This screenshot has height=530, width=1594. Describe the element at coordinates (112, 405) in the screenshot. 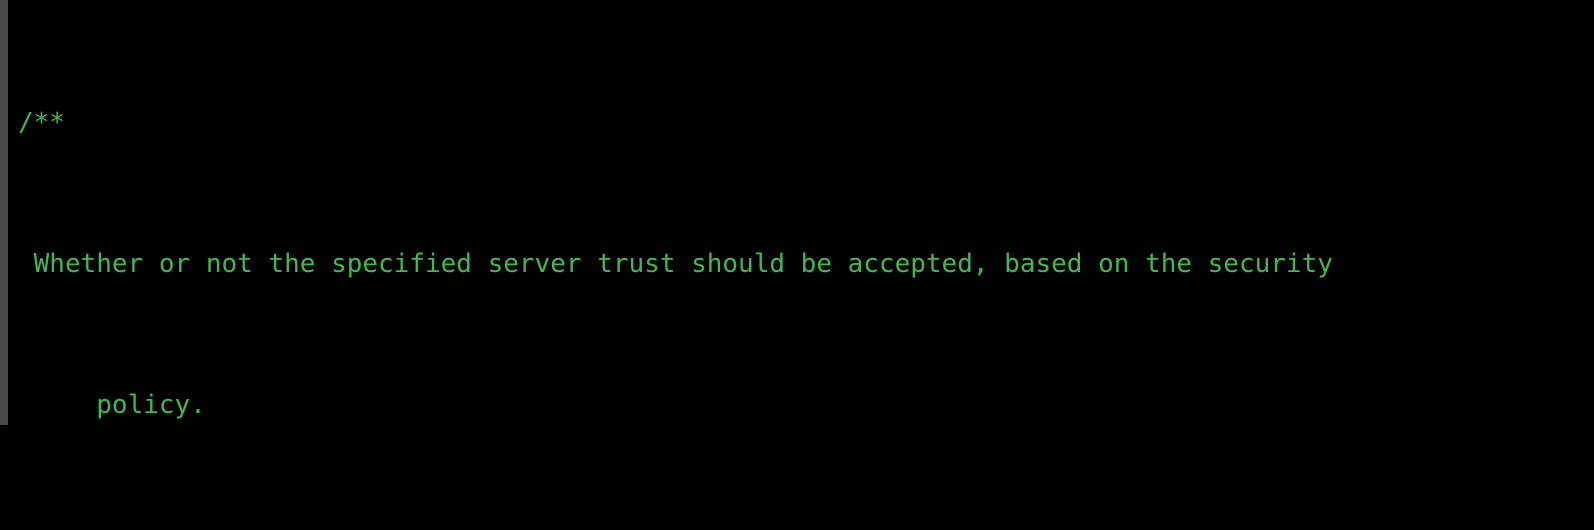

I see `comment-summary-line-2: policy.` at that location.